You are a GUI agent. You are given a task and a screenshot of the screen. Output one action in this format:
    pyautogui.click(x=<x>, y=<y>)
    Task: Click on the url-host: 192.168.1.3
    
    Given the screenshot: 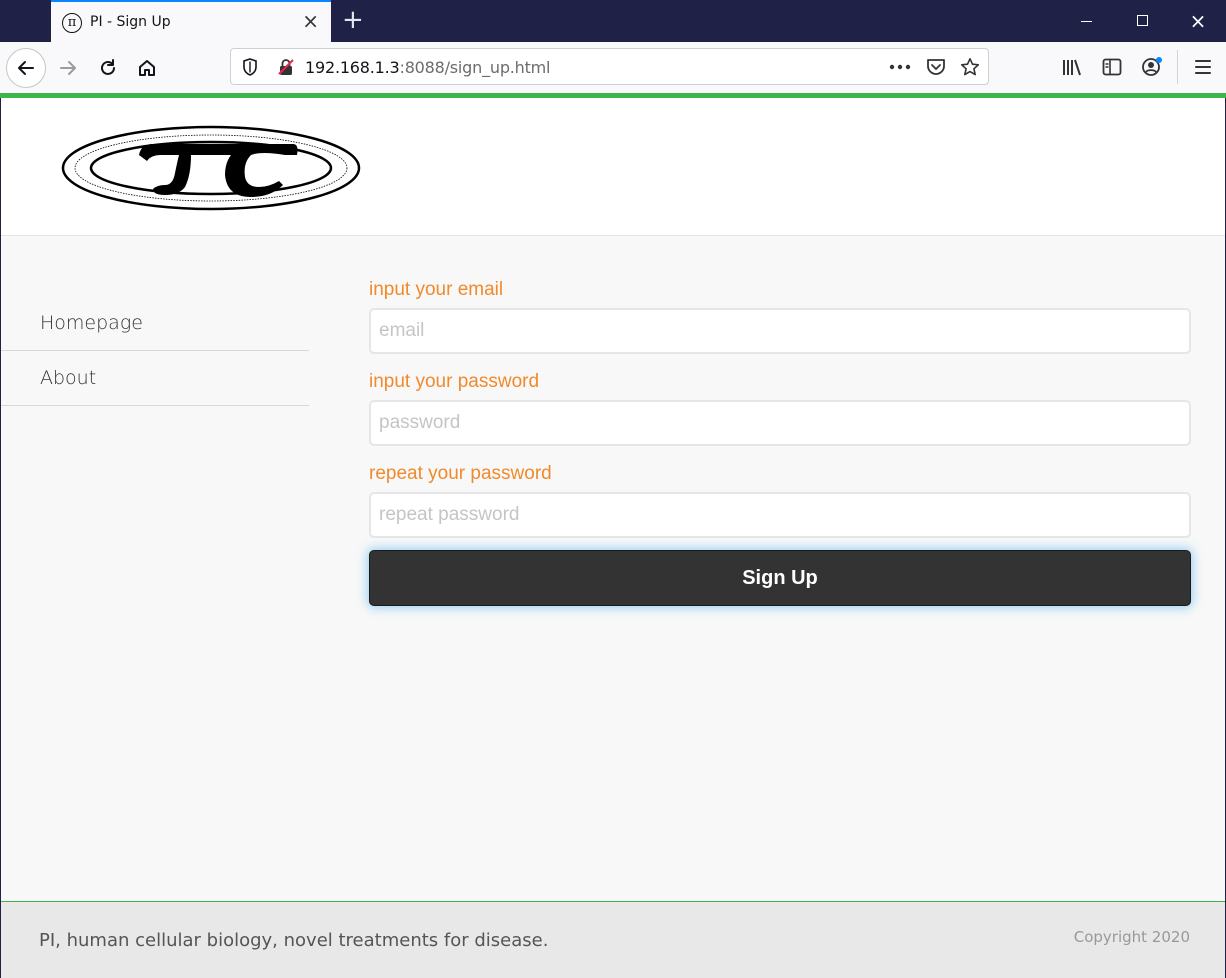 What is the action you would take?
    pyautogui.click(x=352, y=67)
    